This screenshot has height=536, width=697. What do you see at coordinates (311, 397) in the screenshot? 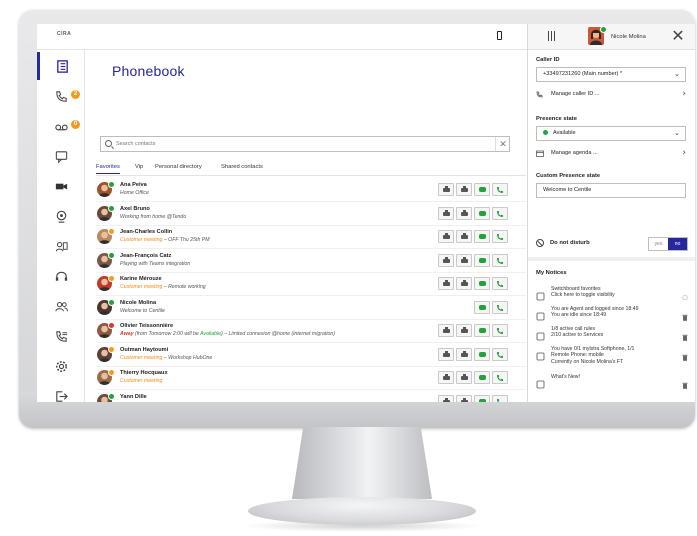
I see `table-row: Yann Dille` at bounding box center [311, 397].